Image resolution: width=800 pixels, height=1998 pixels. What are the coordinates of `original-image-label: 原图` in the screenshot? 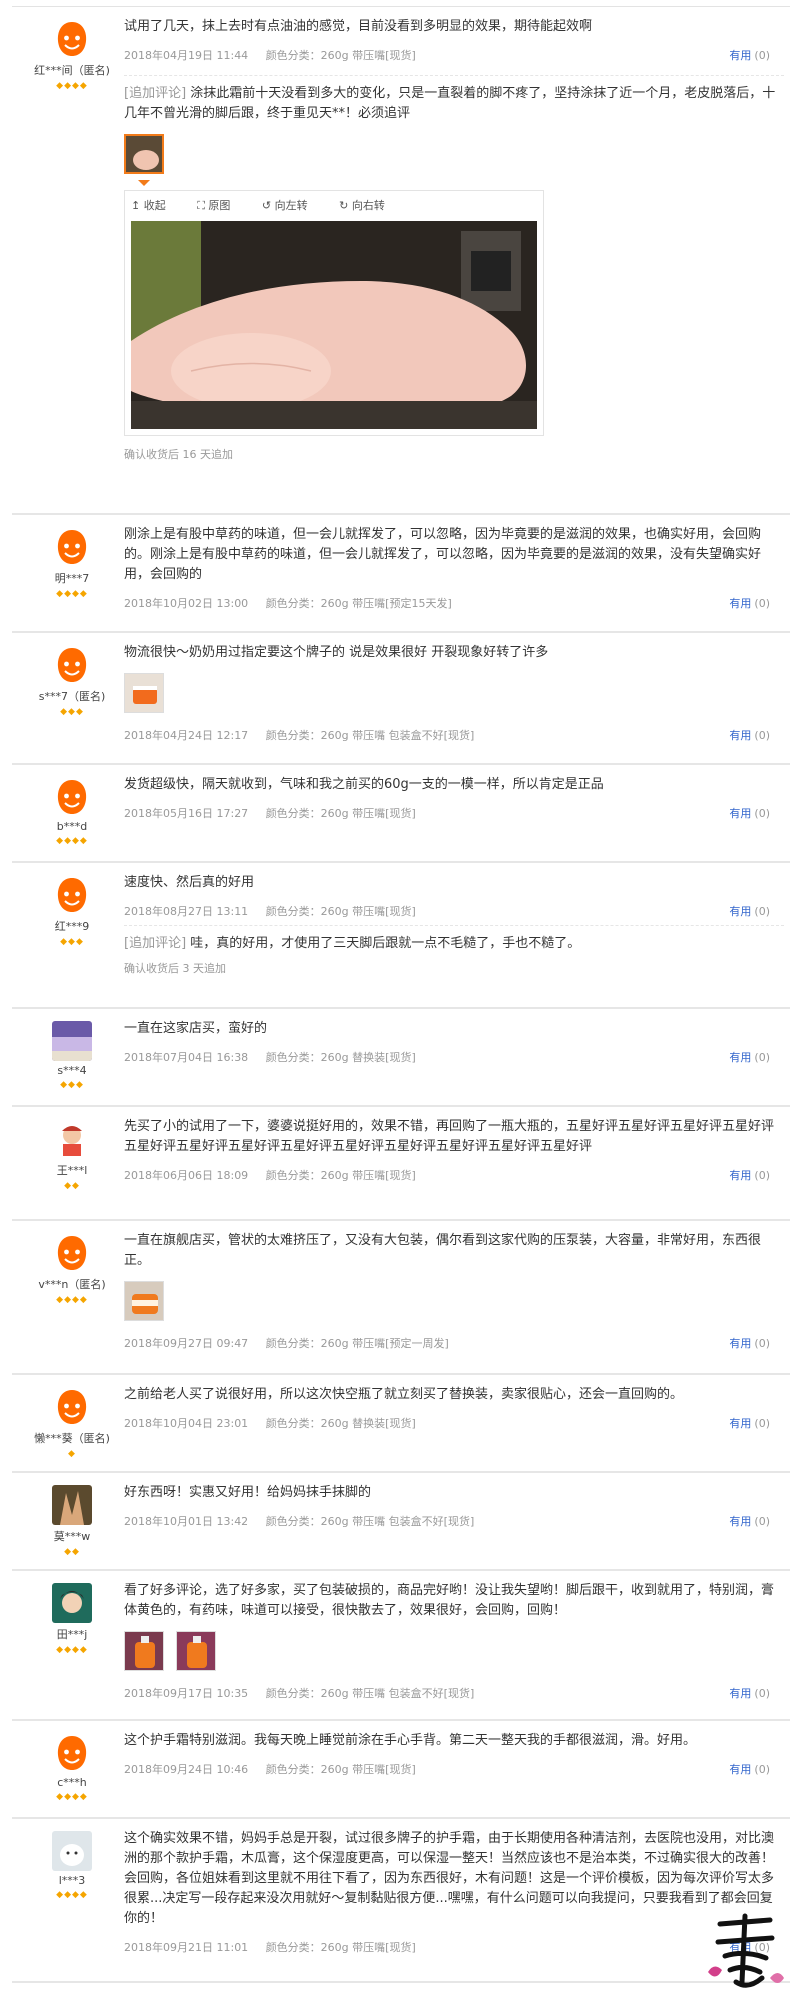 It's located at (219, 205).